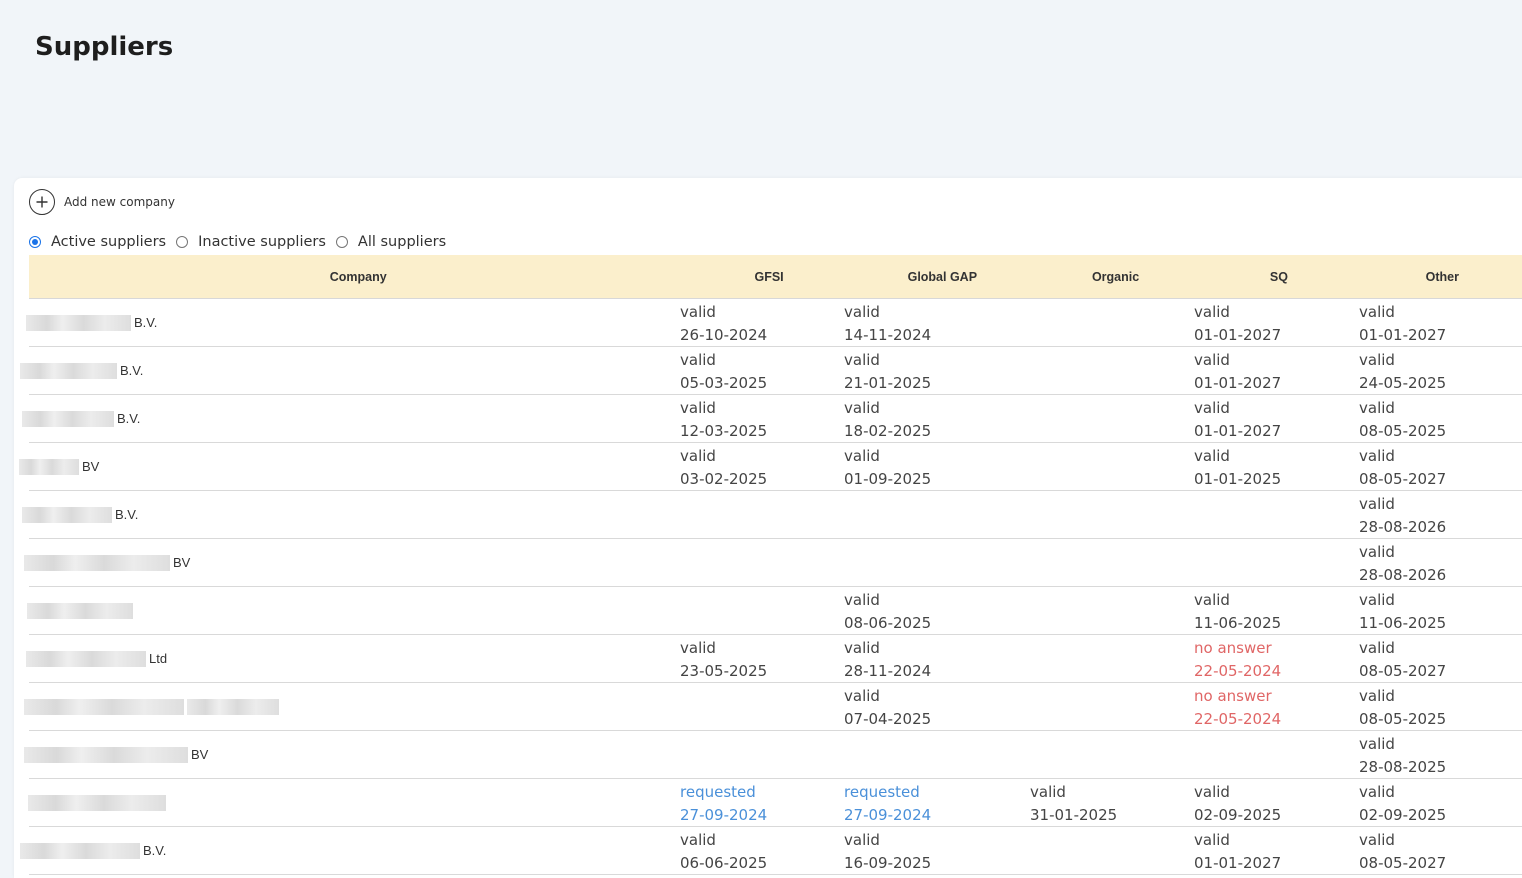  Describe the element at coordinates (723, 852) in the screenshot. I see `cert-cell-gfsi: valid 06-06-2025` at that location.